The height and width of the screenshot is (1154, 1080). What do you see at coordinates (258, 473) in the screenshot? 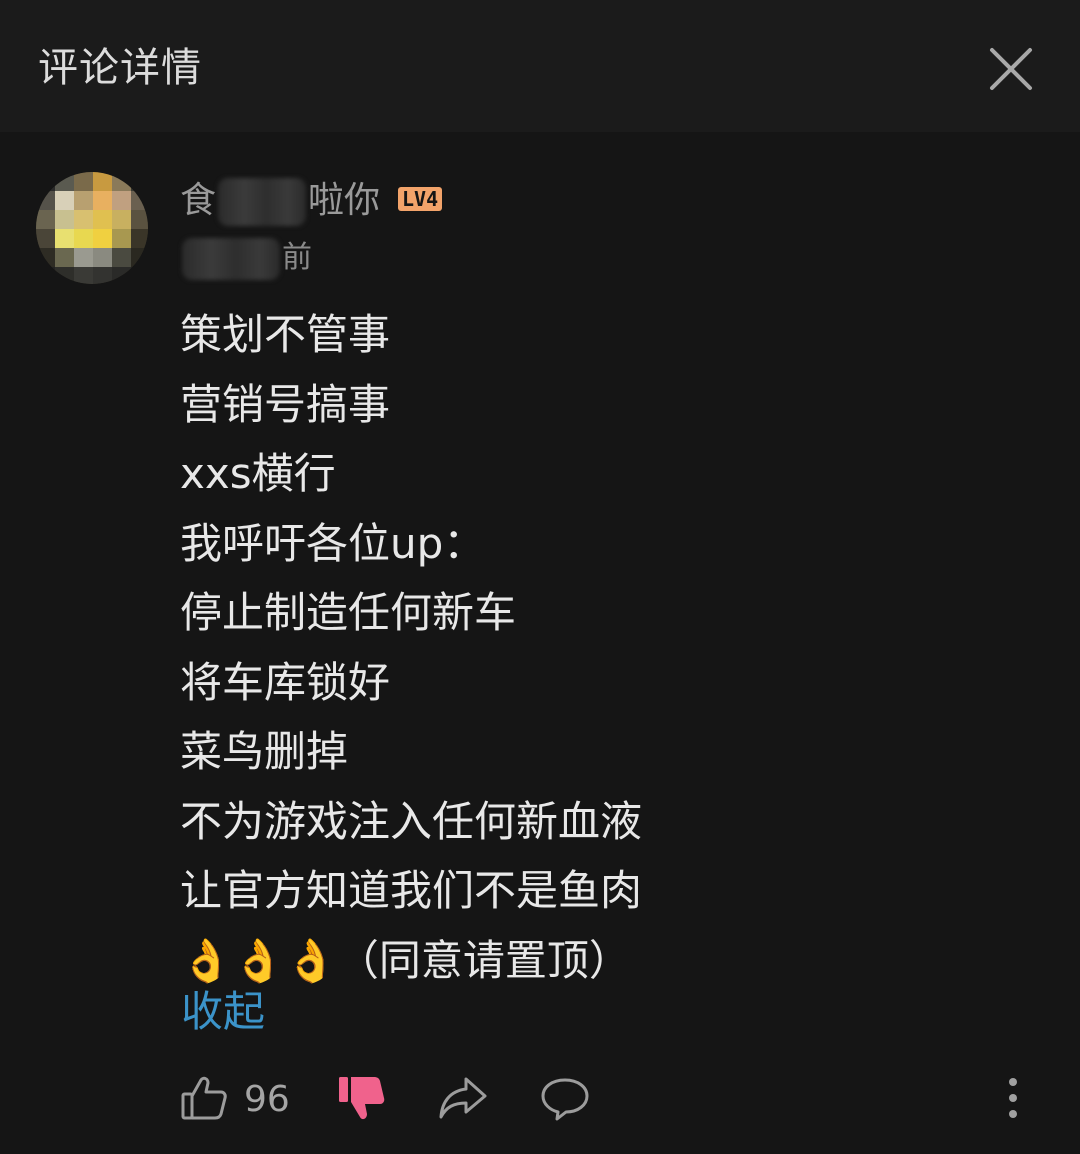
I see `comment-line: xxs横行` at bounding box center [258, 473].